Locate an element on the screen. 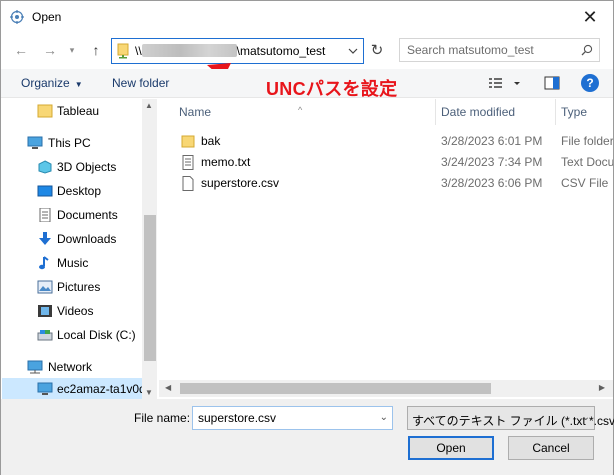  sidebar-scrollbar: ▲ ▼ is located at coordinates (149, 249).